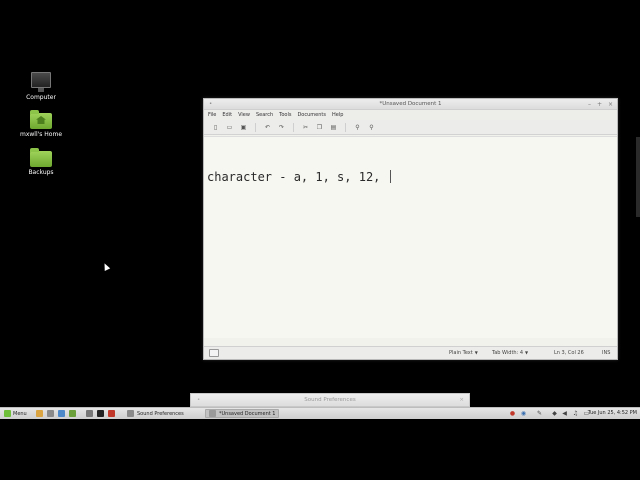 The image size is (640, 480). I want to click on maximize-icon: +, so click(599, 104).